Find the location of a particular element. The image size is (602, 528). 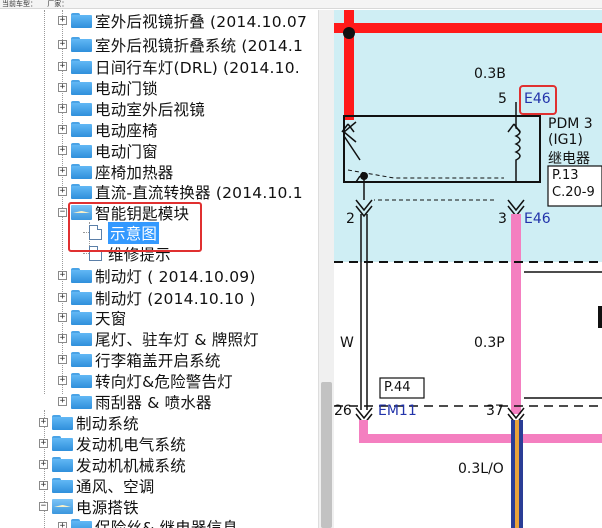

tree-item-seat-heater: + 座椅加热器 is located at coordinates (116, 171).